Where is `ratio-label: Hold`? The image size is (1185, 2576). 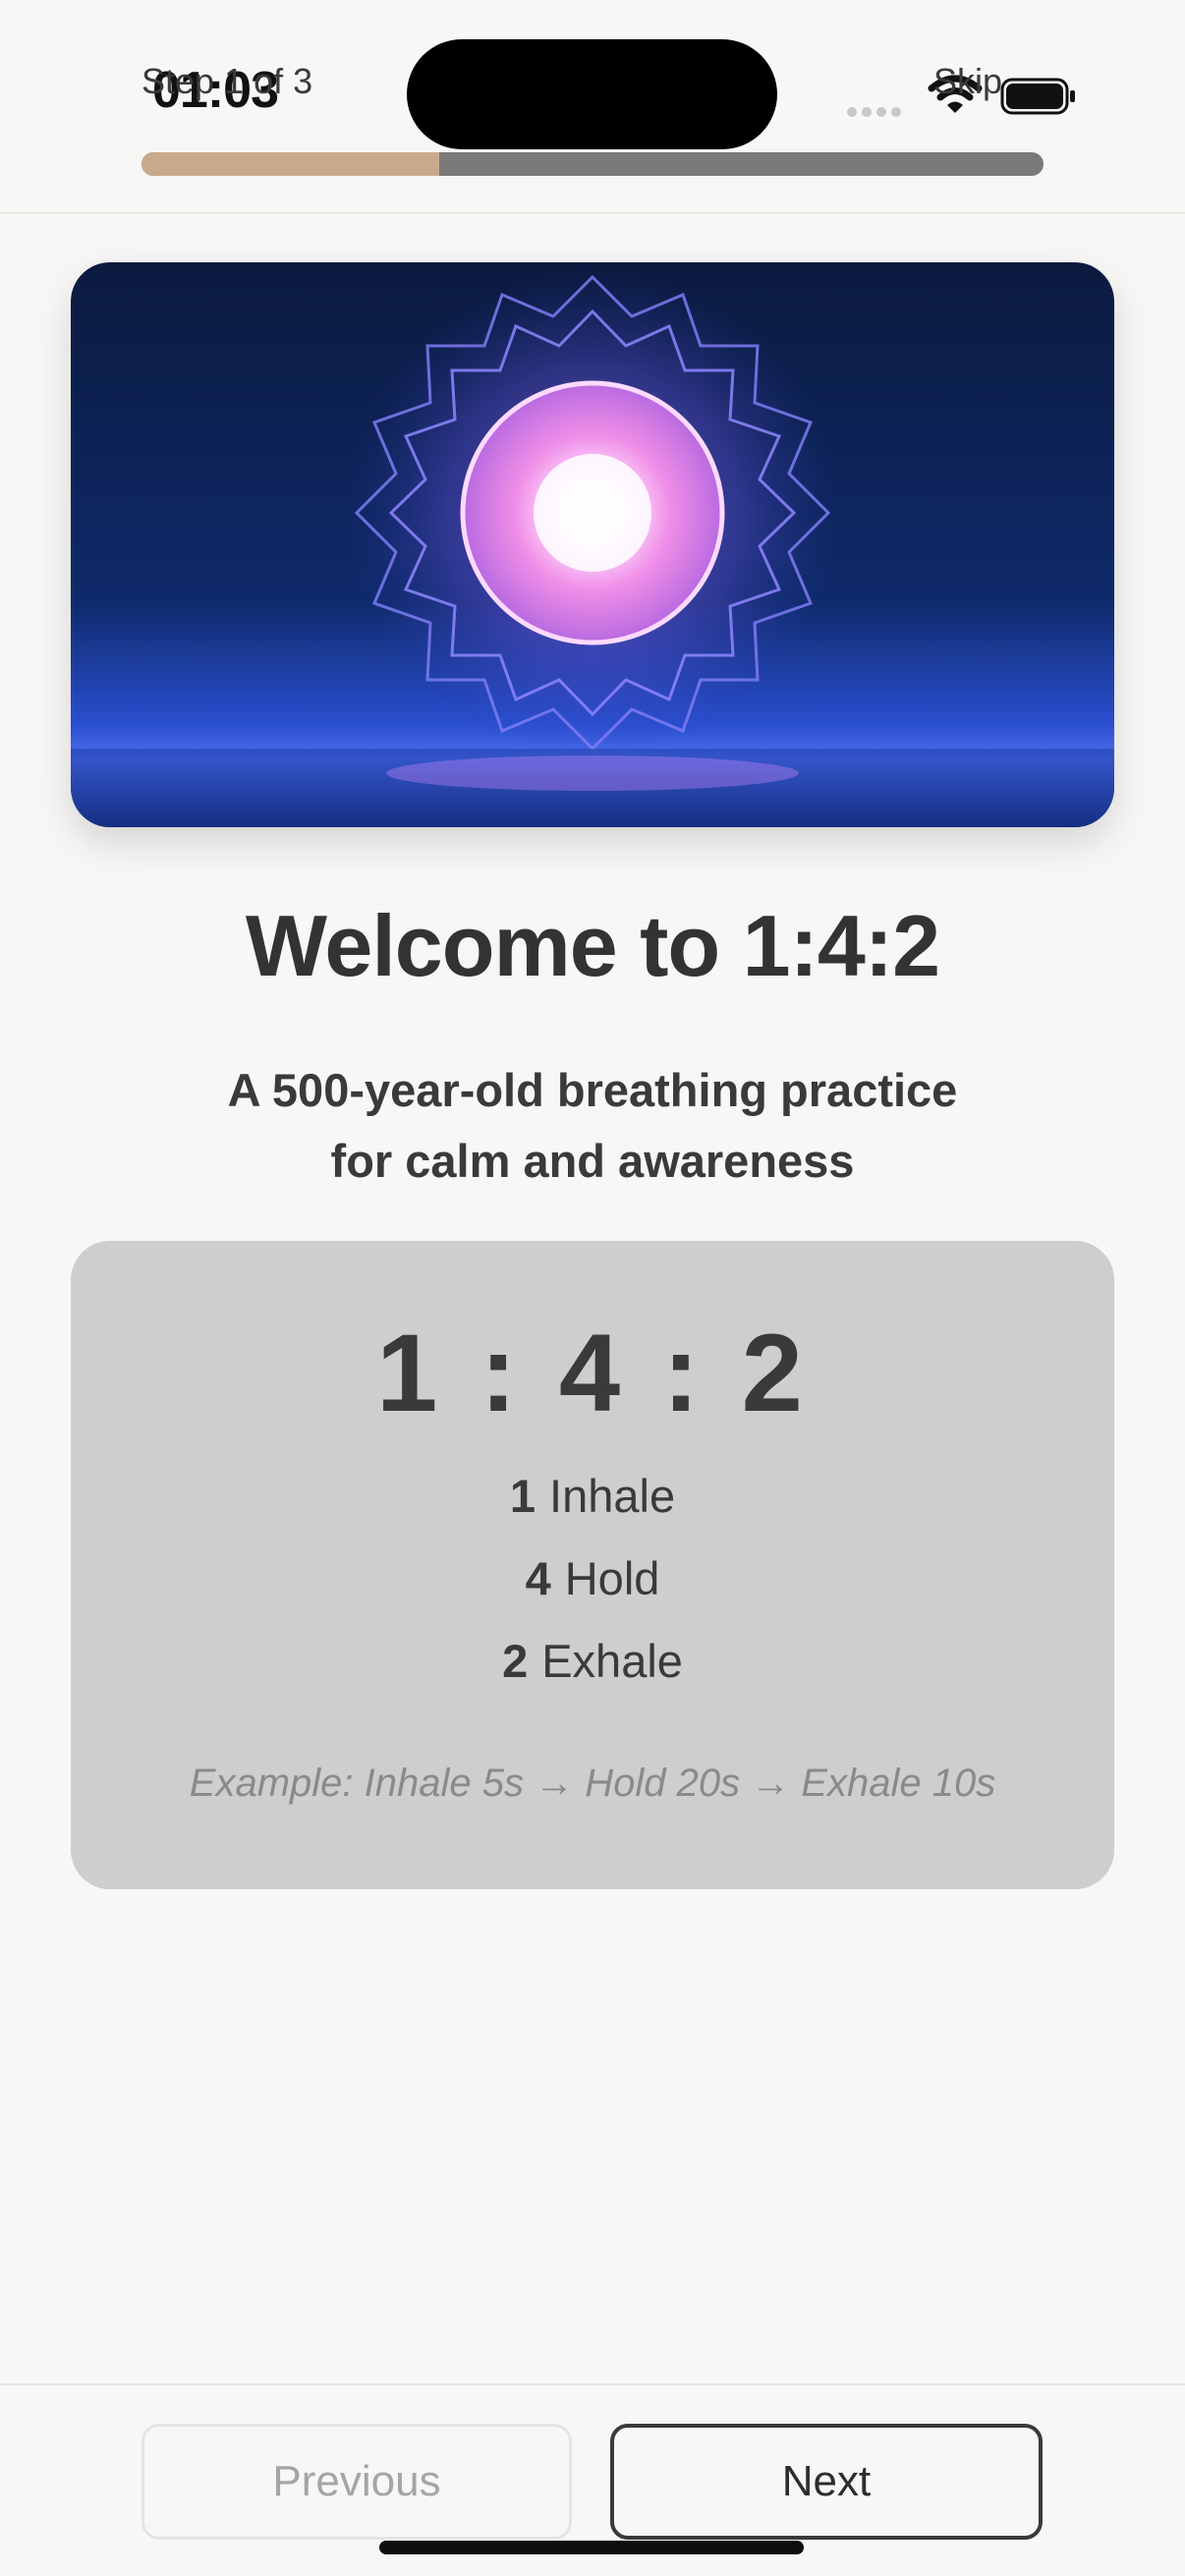 ratio-label: Hold is located at coordinates (612, 1578).